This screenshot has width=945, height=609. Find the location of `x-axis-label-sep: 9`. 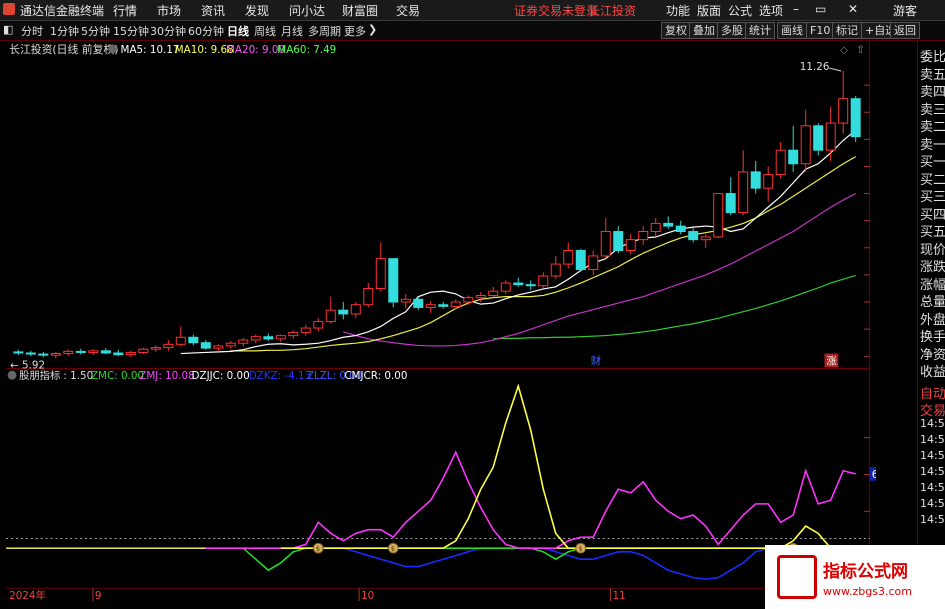

x-axis-label-sep: 9 is located at coordinates (98, 595).